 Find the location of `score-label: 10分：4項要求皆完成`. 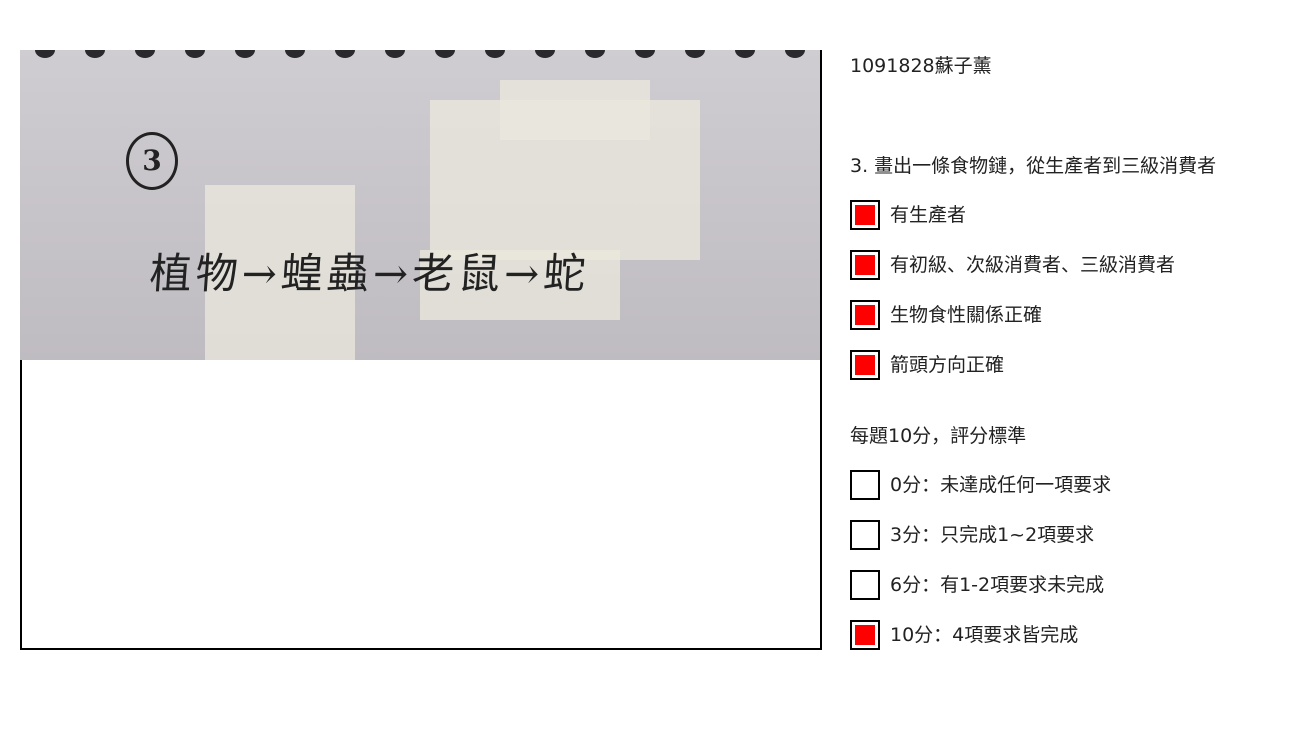

score-label: 10分：4項要求皆完成 is located at coordinates (984, 635).